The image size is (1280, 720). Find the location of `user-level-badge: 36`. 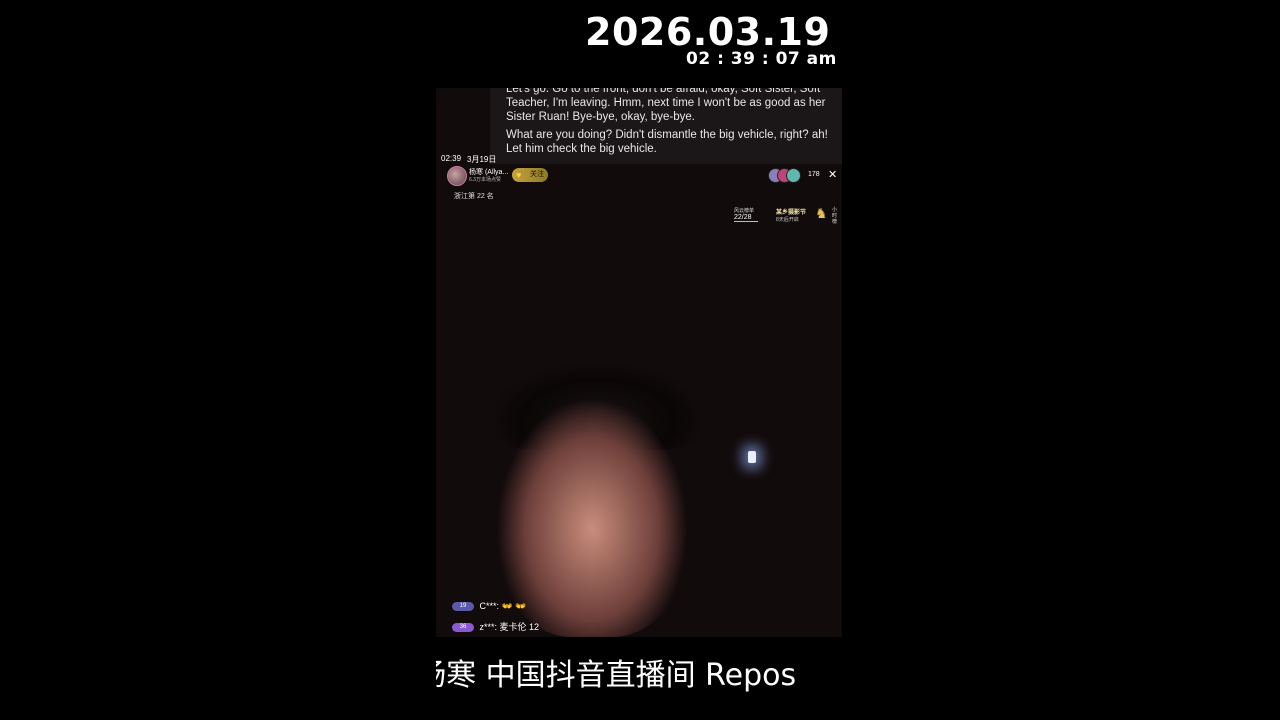

user-level-badge: 36 is located at coordinates (463, 628).